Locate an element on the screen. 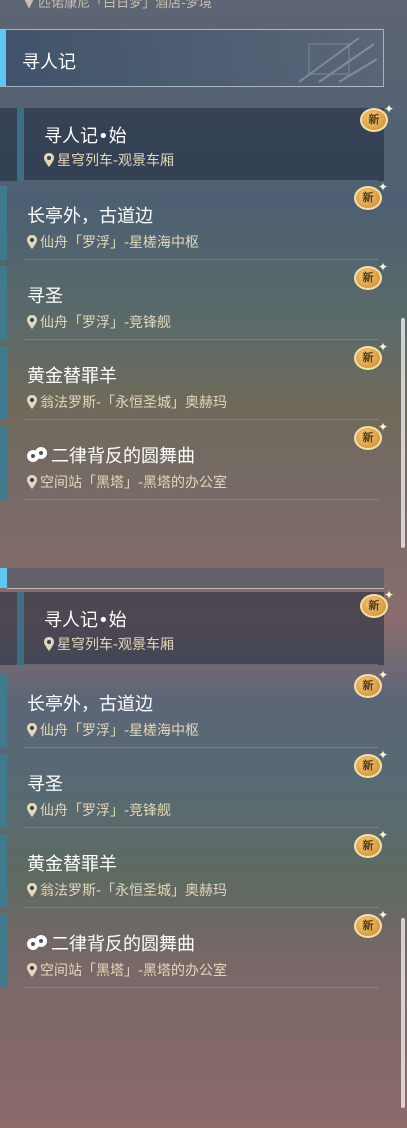 This screenshot has height=1128, width=407. feather-emblem-icon is located at coordinates (338, 60).